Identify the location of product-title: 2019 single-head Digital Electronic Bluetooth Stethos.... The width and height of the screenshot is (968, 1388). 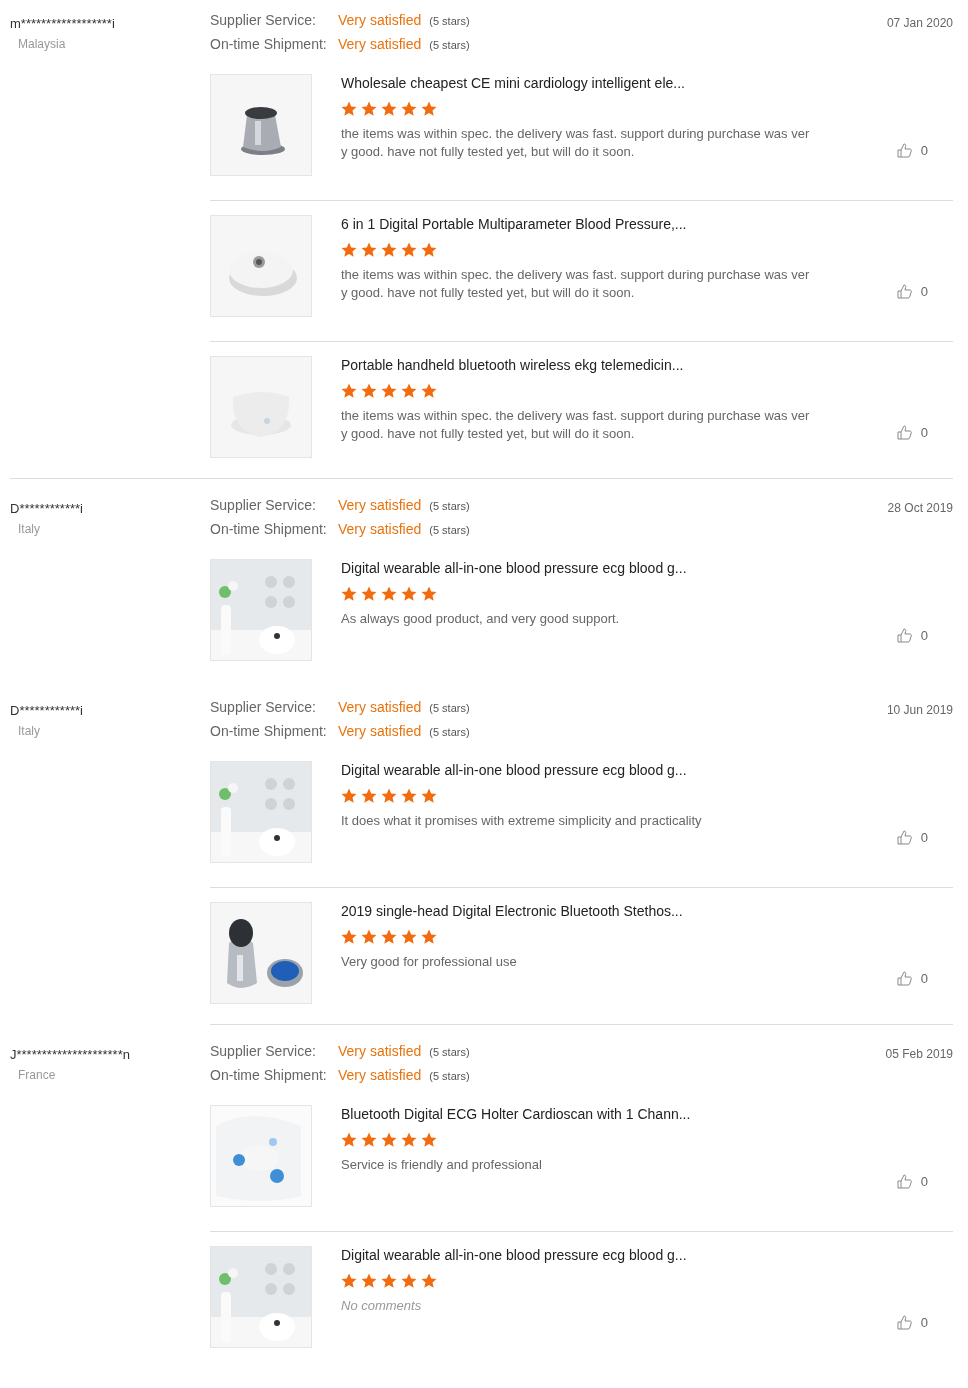
(618, 911).